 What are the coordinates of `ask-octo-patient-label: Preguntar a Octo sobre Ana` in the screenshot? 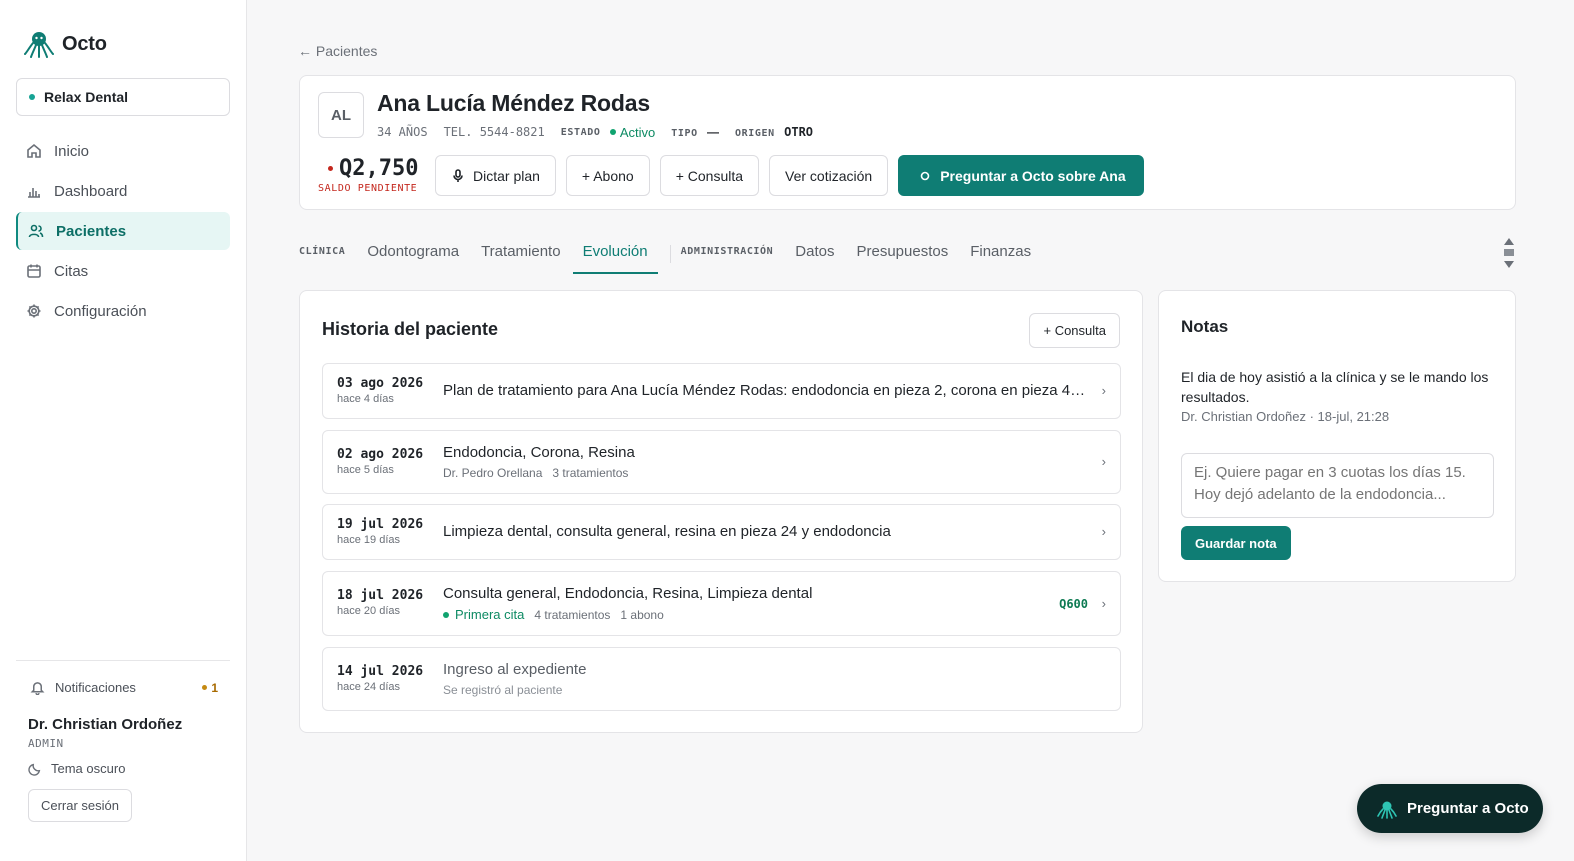 It's located at (1033, 175).